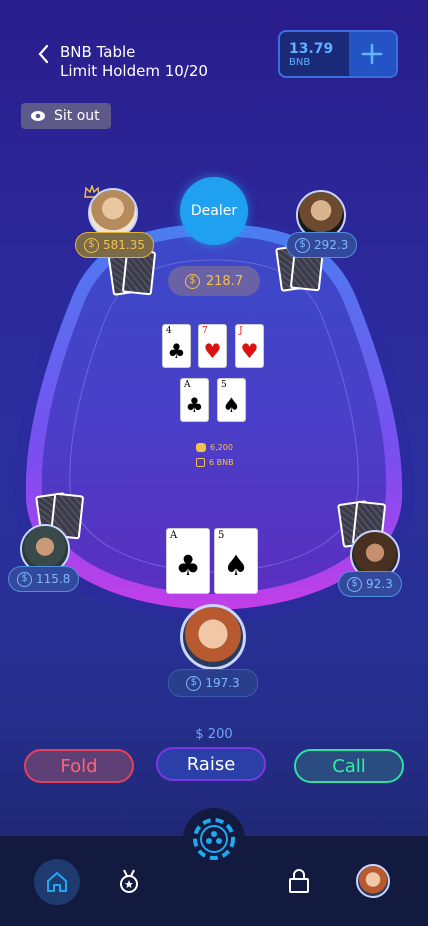 Image resolution: width=428 pixels, height=926 pixels. I want to click on community-card: J ♥, so click(249, 346).